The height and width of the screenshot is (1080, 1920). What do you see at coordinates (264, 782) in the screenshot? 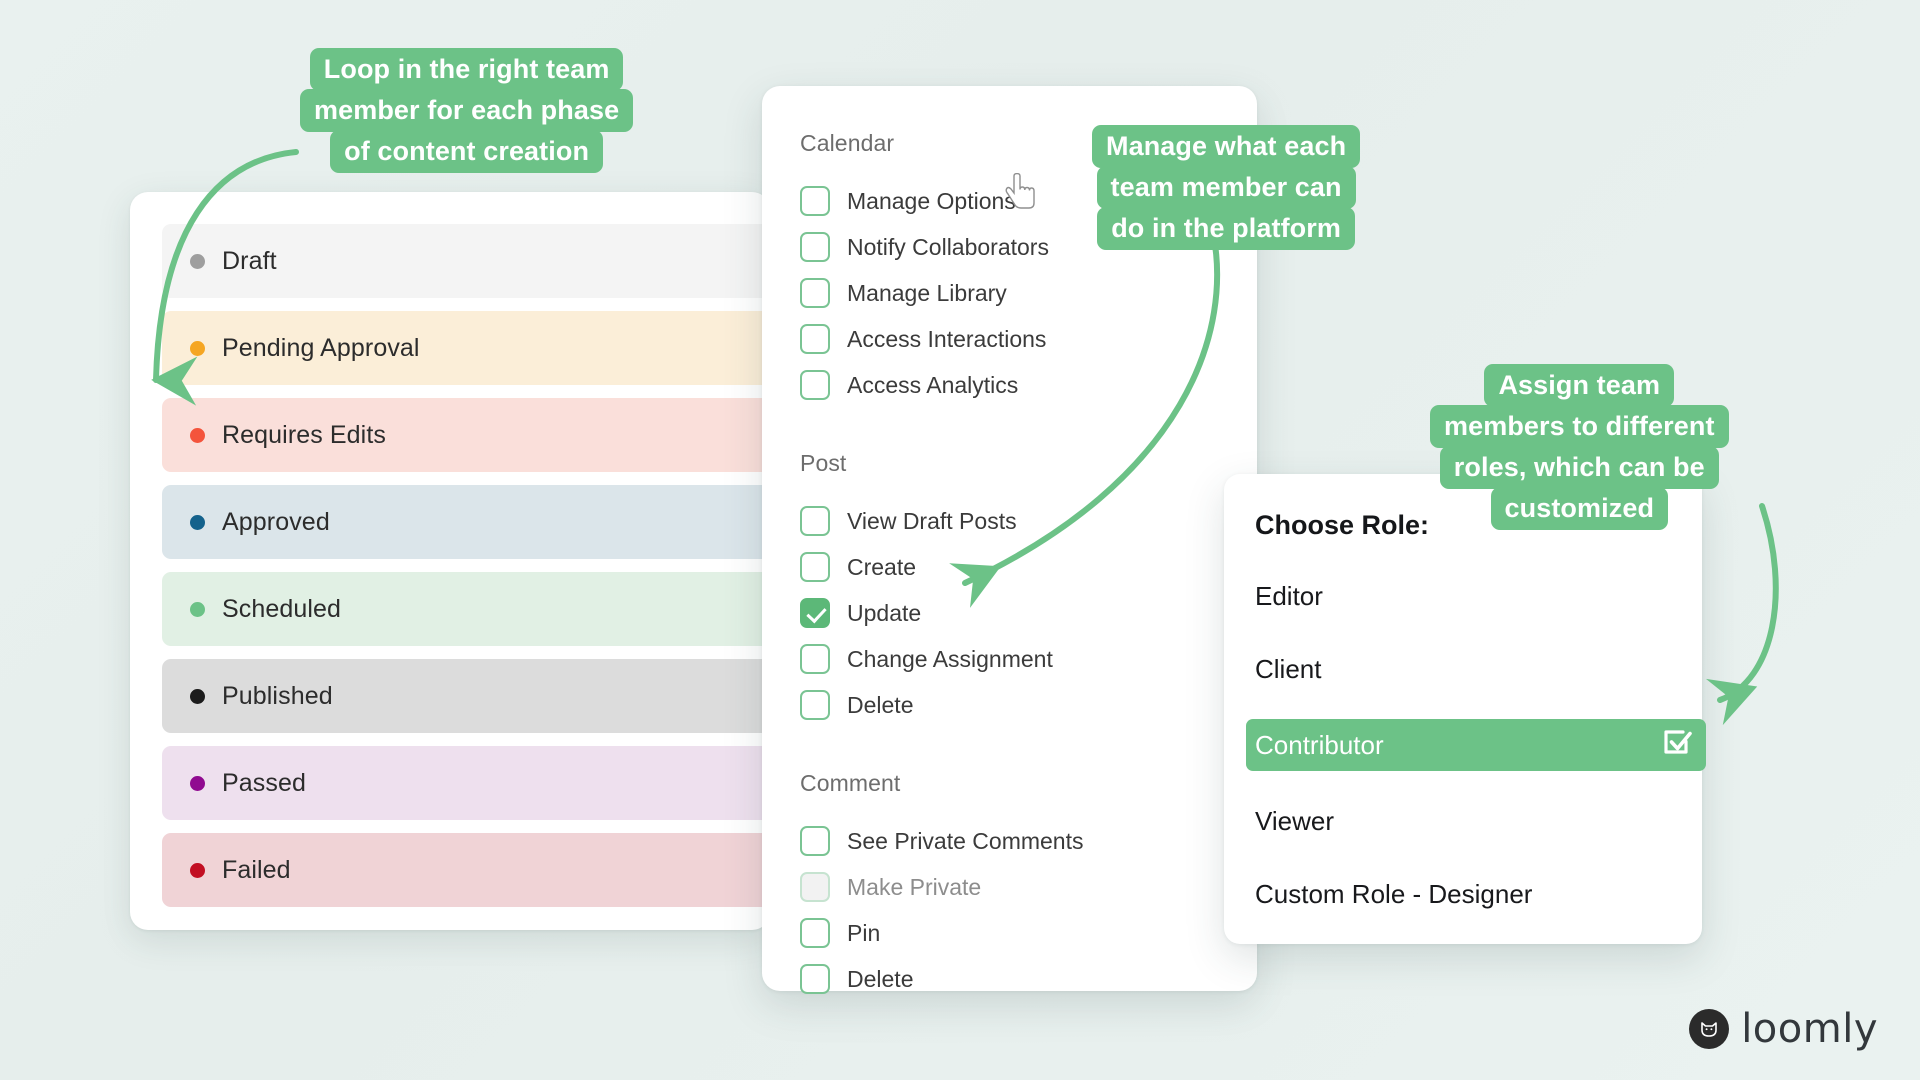
I see `status-label: Passed` at bounding box center [264, 782].